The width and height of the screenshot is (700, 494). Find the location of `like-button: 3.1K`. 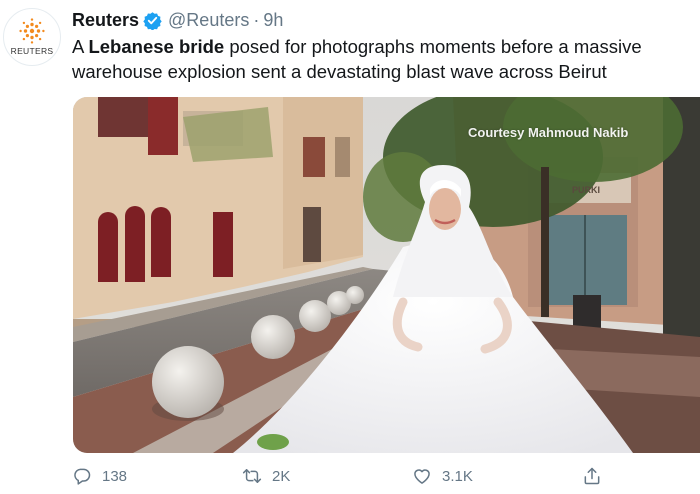

like-button: 3.1K is located at coordinates (442, 476).